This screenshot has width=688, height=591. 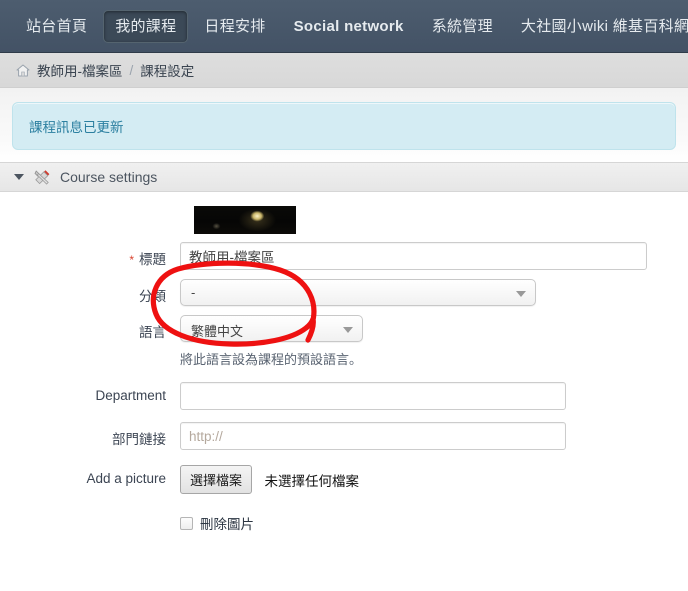 I want to click on category-select: -, so click(x=358, y=292).